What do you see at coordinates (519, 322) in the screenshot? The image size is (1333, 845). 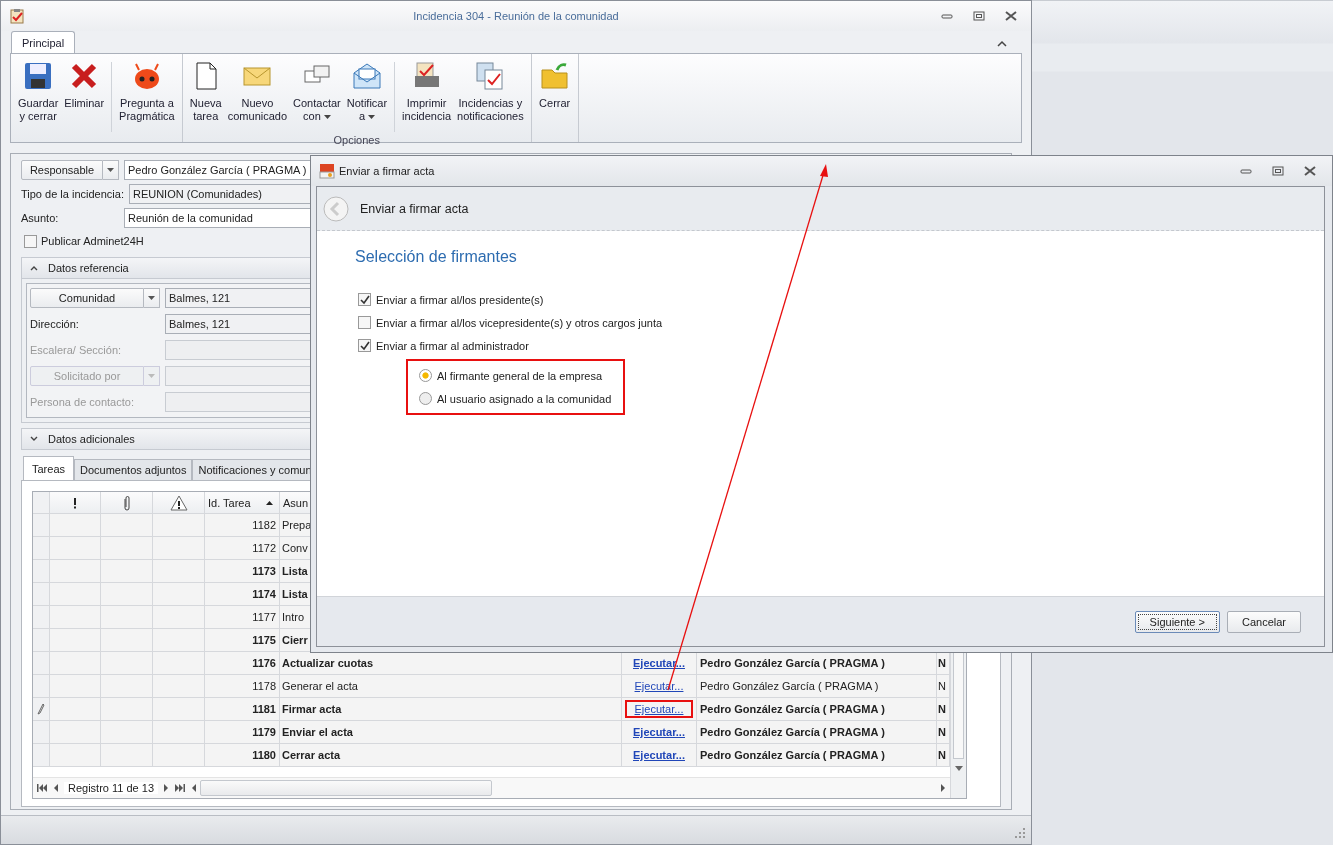 I see `checkbox-label: Enviar a firmar al/los vicepresidente(s) y otros cargos junta` at bounding box center [519, 322].